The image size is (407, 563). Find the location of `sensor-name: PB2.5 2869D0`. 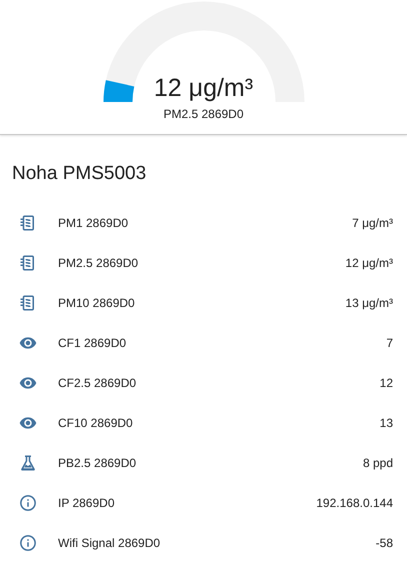

sensor-name: PB2.5 2869D0 is located at coordinates (210, 463).